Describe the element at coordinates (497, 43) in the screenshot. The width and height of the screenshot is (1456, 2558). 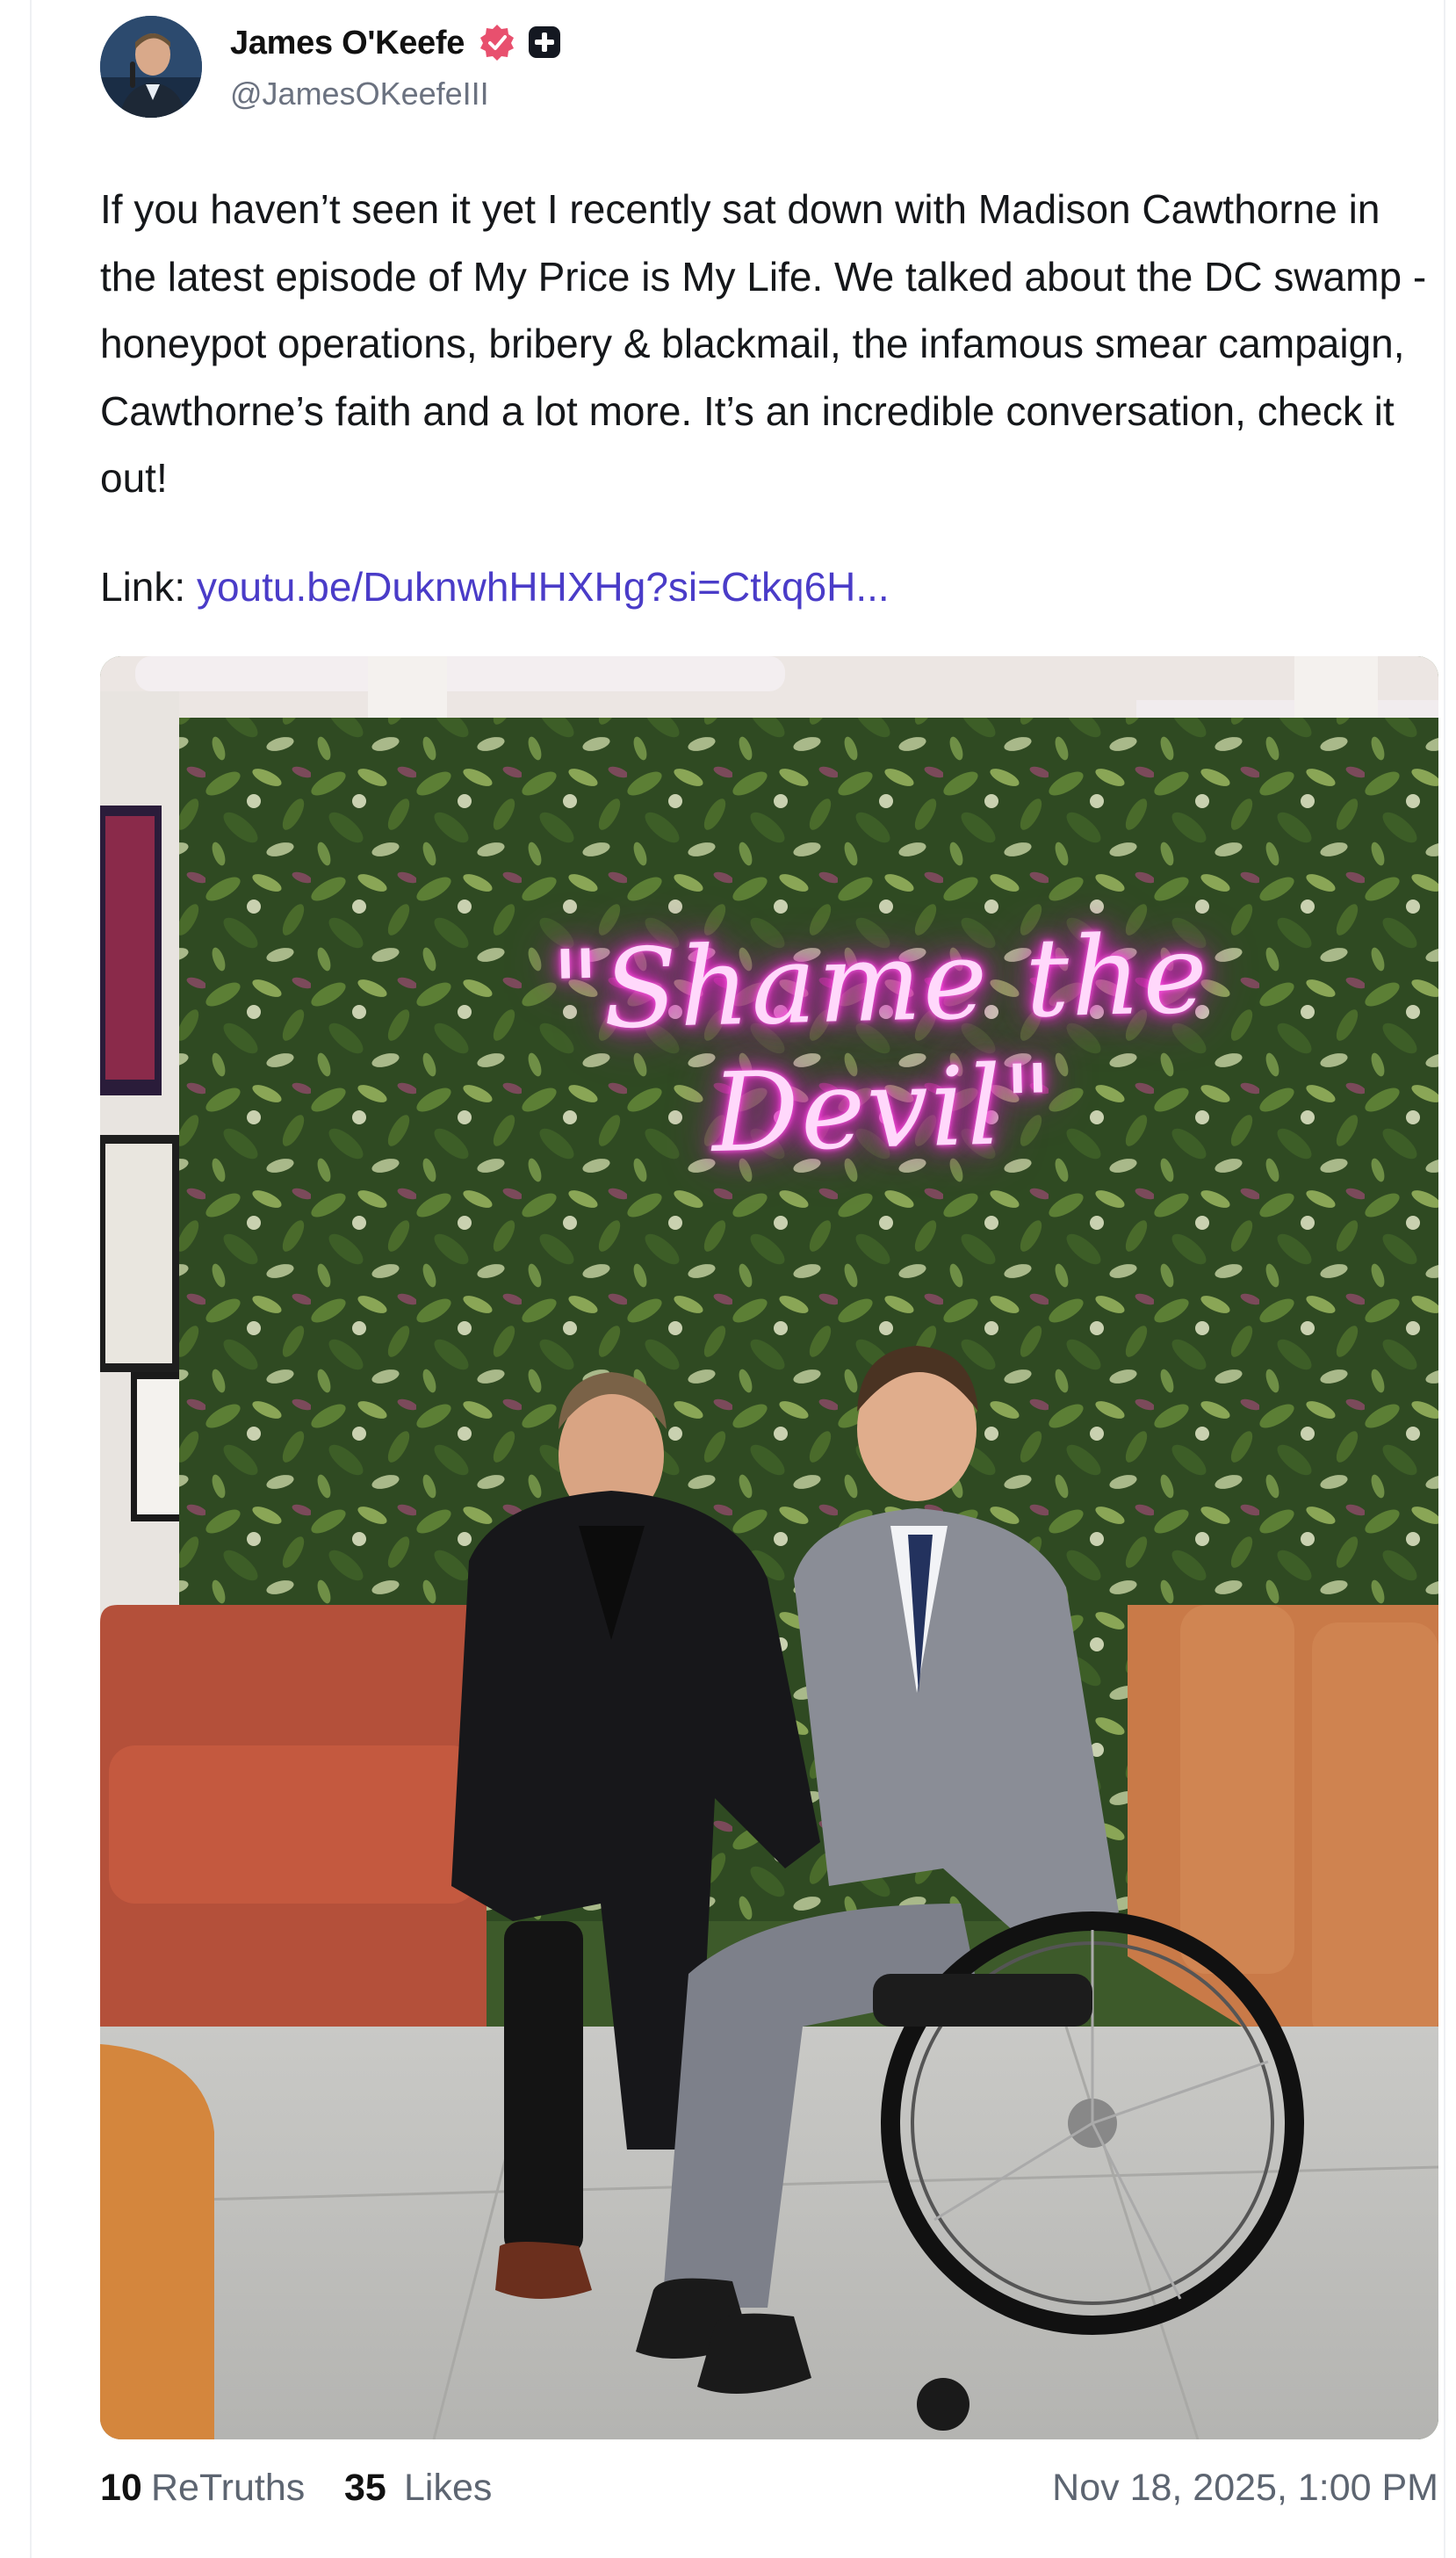
I see `verified-icon` at that location.